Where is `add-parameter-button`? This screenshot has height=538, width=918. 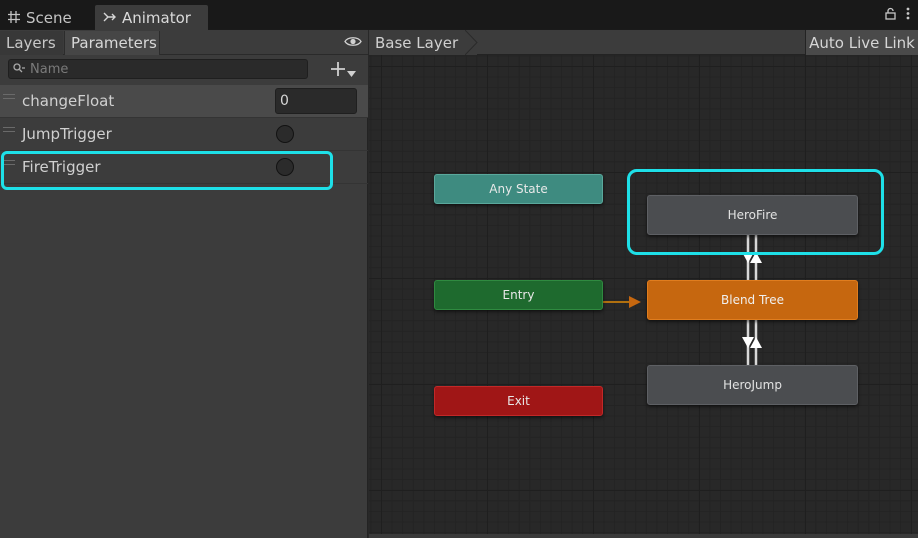
add-parameter-button is located at coordinates (343, 70).